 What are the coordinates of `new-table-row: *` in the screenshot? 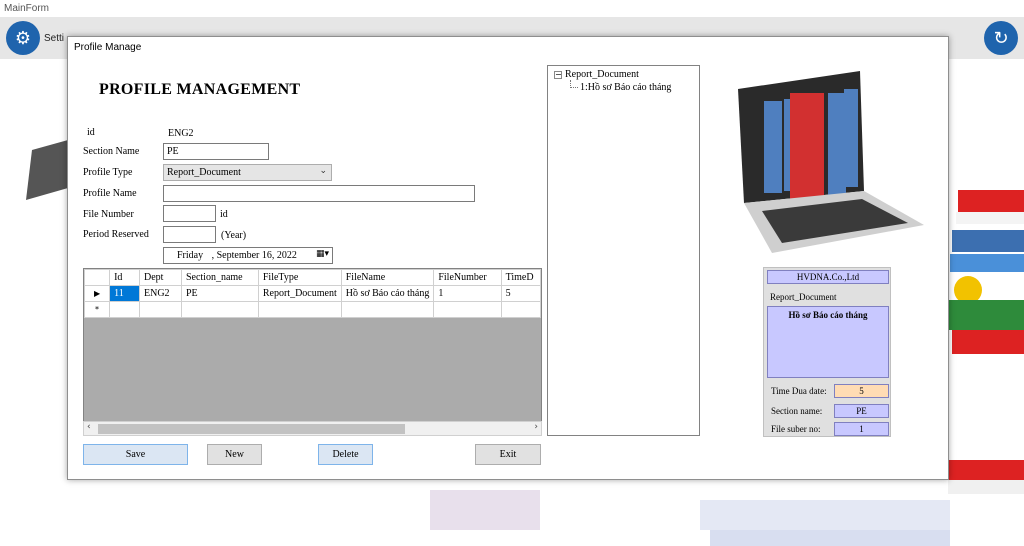 It's located at (312, 309).